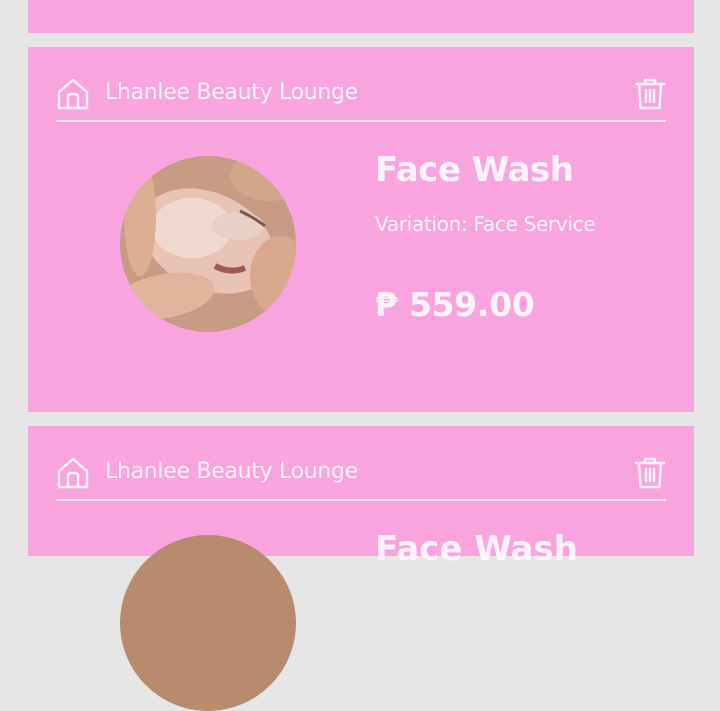 The width and height of the screenshot is (720, 711). What do you see at coordinates (361, 16) in the screenshot?
I see `cart-item-card-previous` at bounding box center [361, 16].